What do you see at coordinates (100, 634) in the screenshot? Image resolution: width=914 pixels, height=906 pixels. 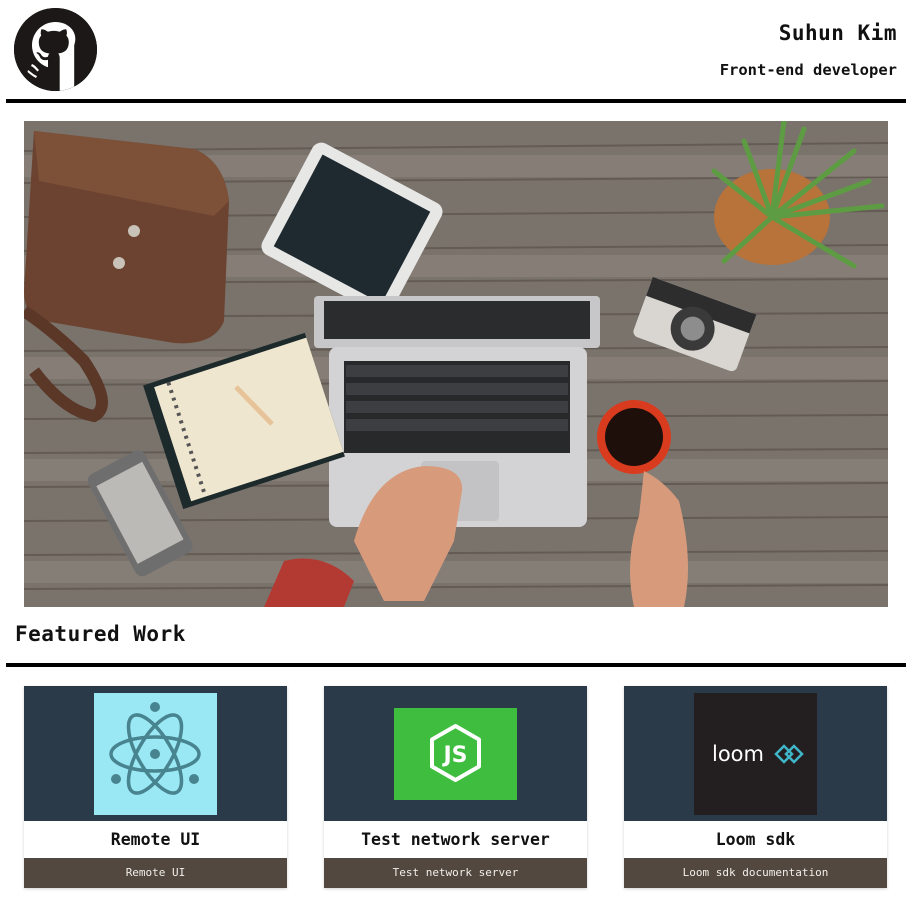 I see `featured-work-heading: Featured Work` at bounding box center [100, 634].